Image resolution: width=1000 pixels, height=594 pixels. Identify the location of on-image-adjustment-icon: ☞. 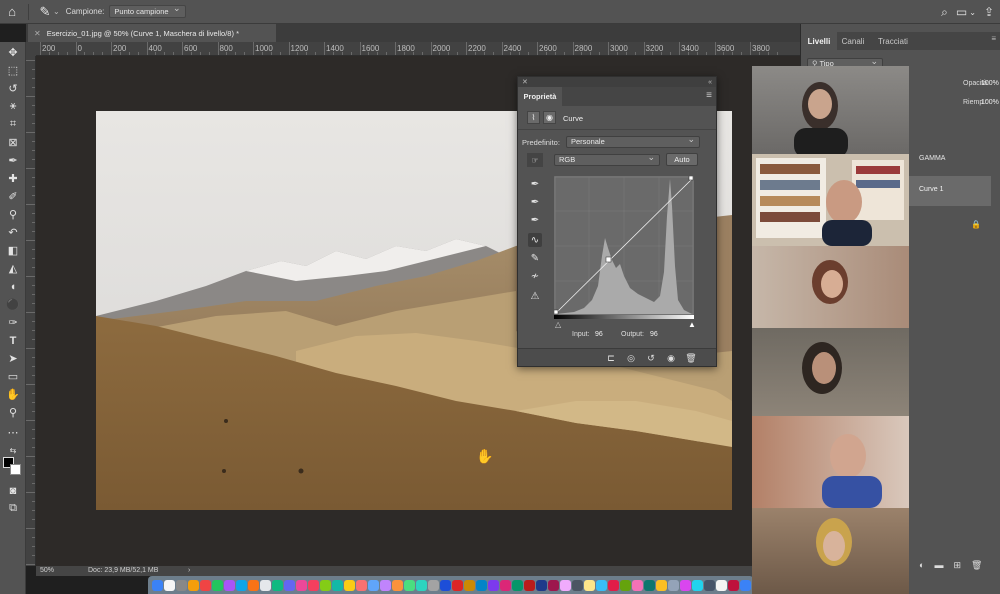
(535, 160).